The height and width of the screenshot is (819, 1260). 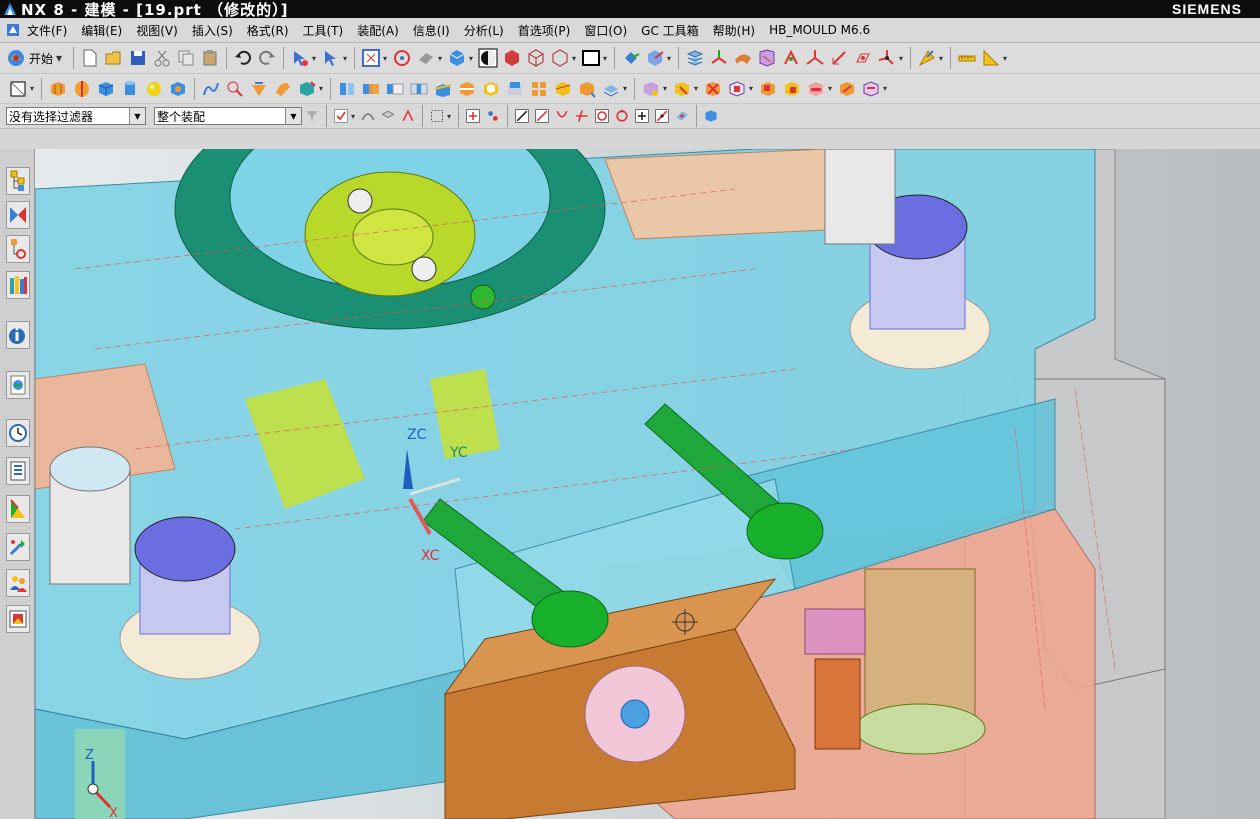 I want to click on rectangle-select-icon, so click(x=437, y=116).